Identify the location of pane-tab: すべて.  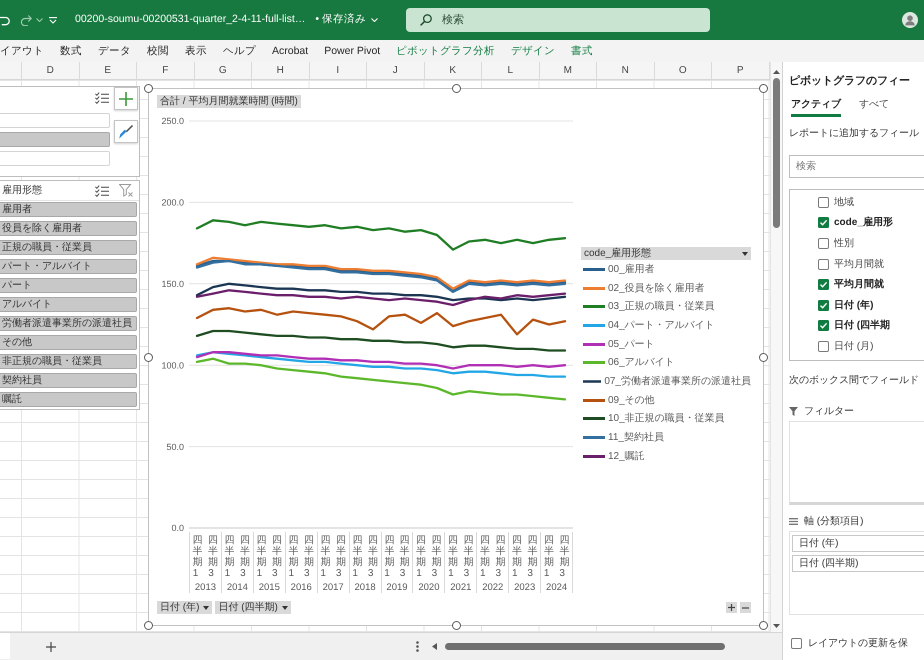
(874, 107).